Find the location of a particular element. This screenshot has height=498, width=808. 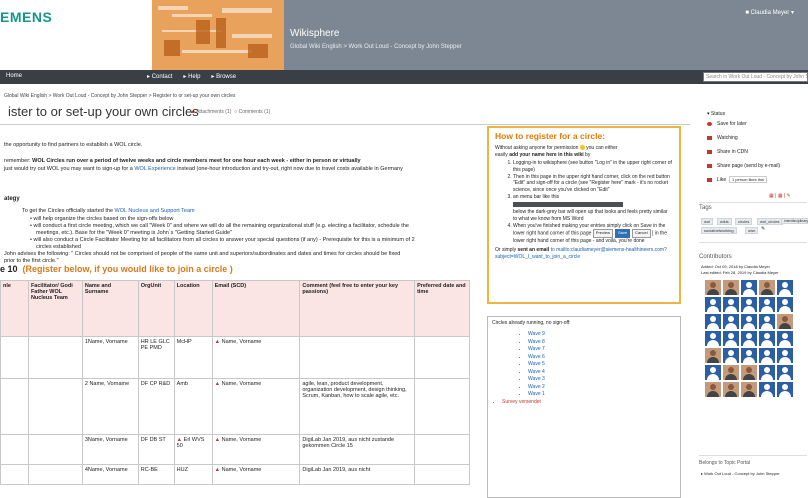

tag-chip: own is located at coordinates (752, 230).